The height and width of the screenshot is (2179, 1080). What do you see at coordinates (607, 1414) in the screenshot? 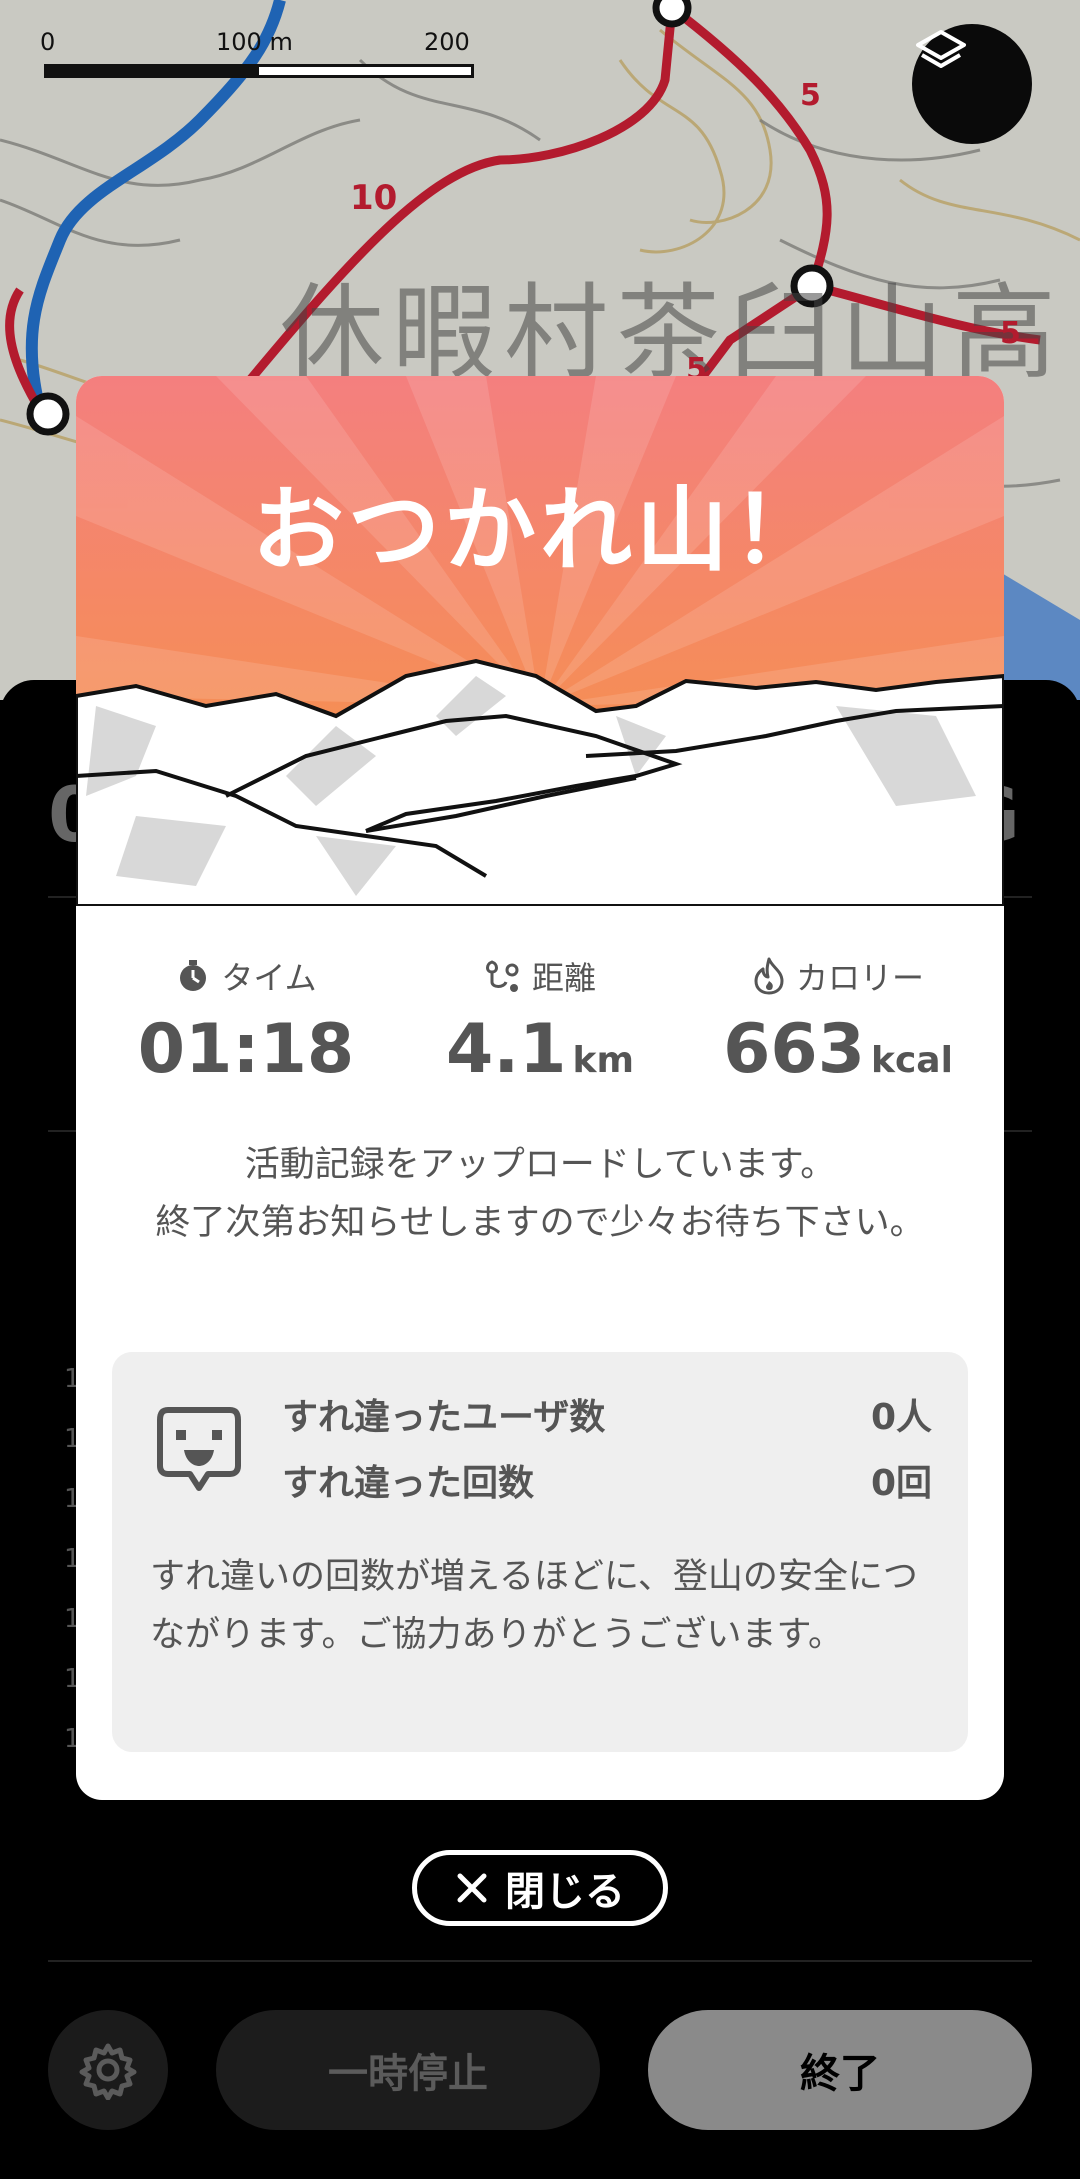
I see `pass-users-row: すれ違ったユーザ数 0人` at bounding box center [607, 1414].